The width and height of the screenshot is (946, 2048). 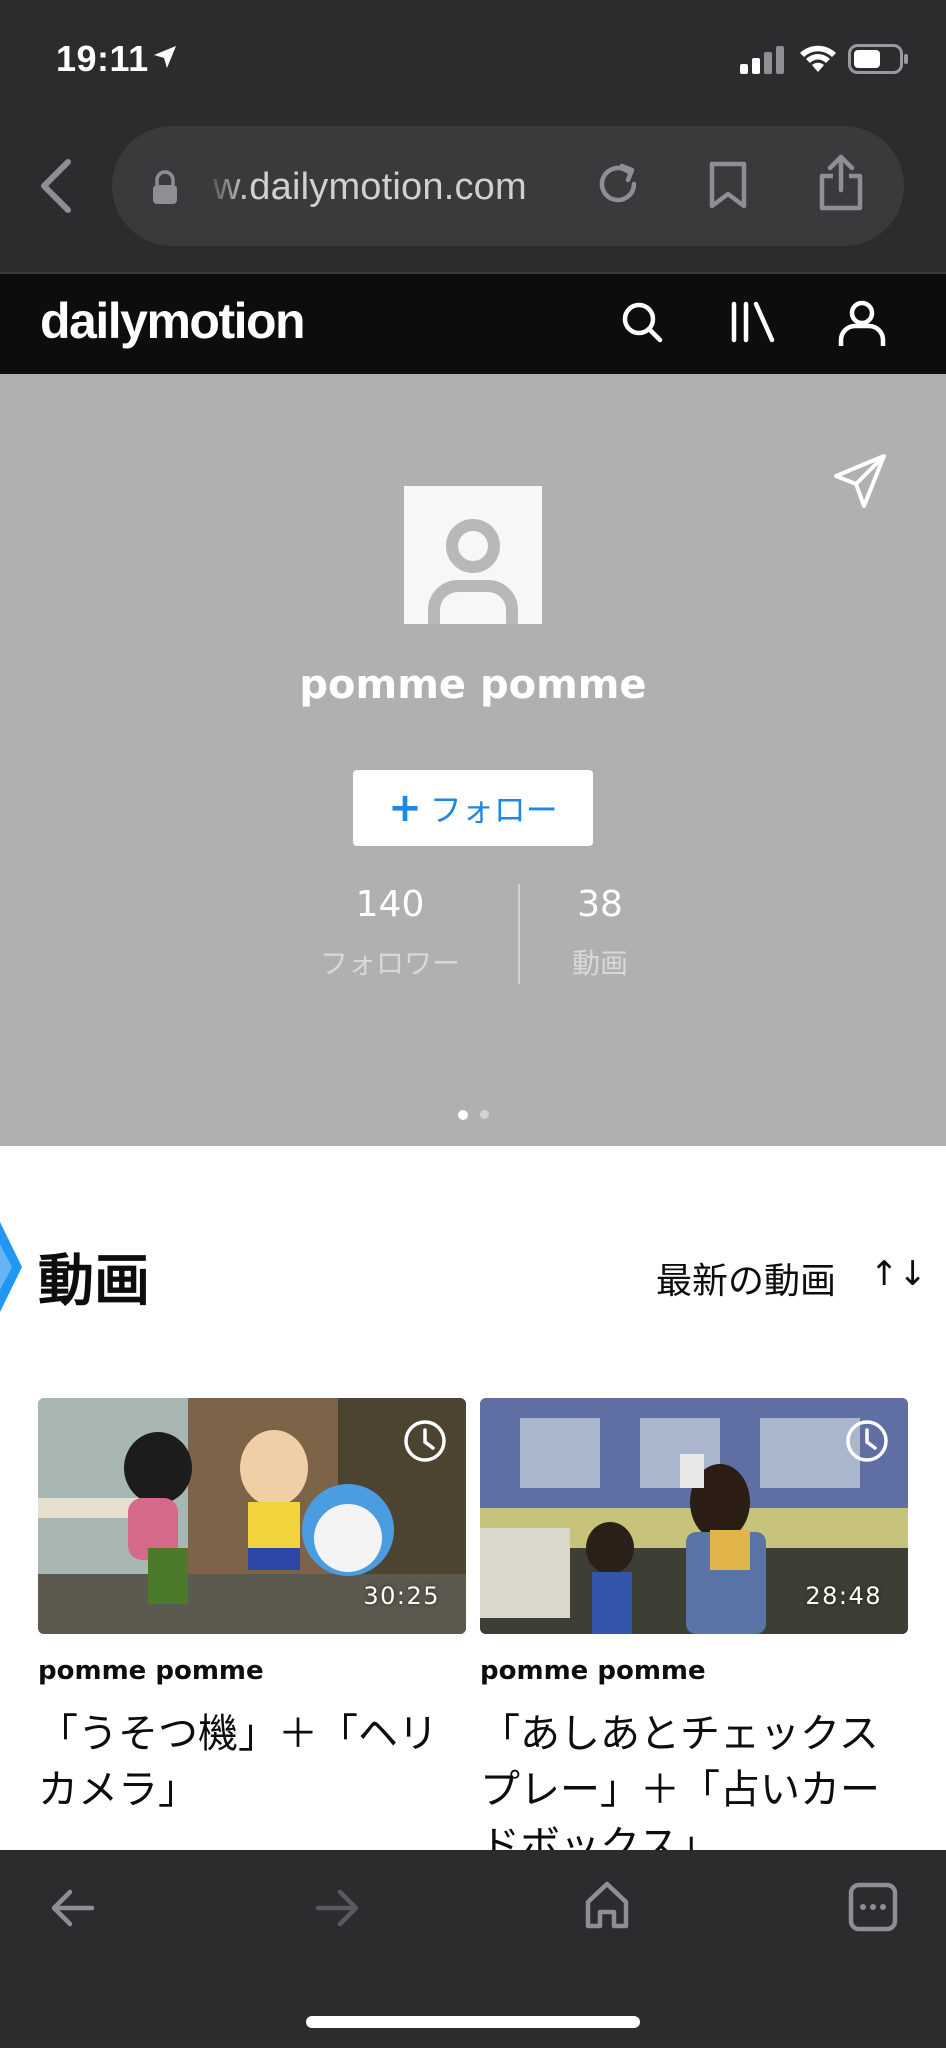 I want to click on follow-label: フォロー, so click(x=493, y=810).